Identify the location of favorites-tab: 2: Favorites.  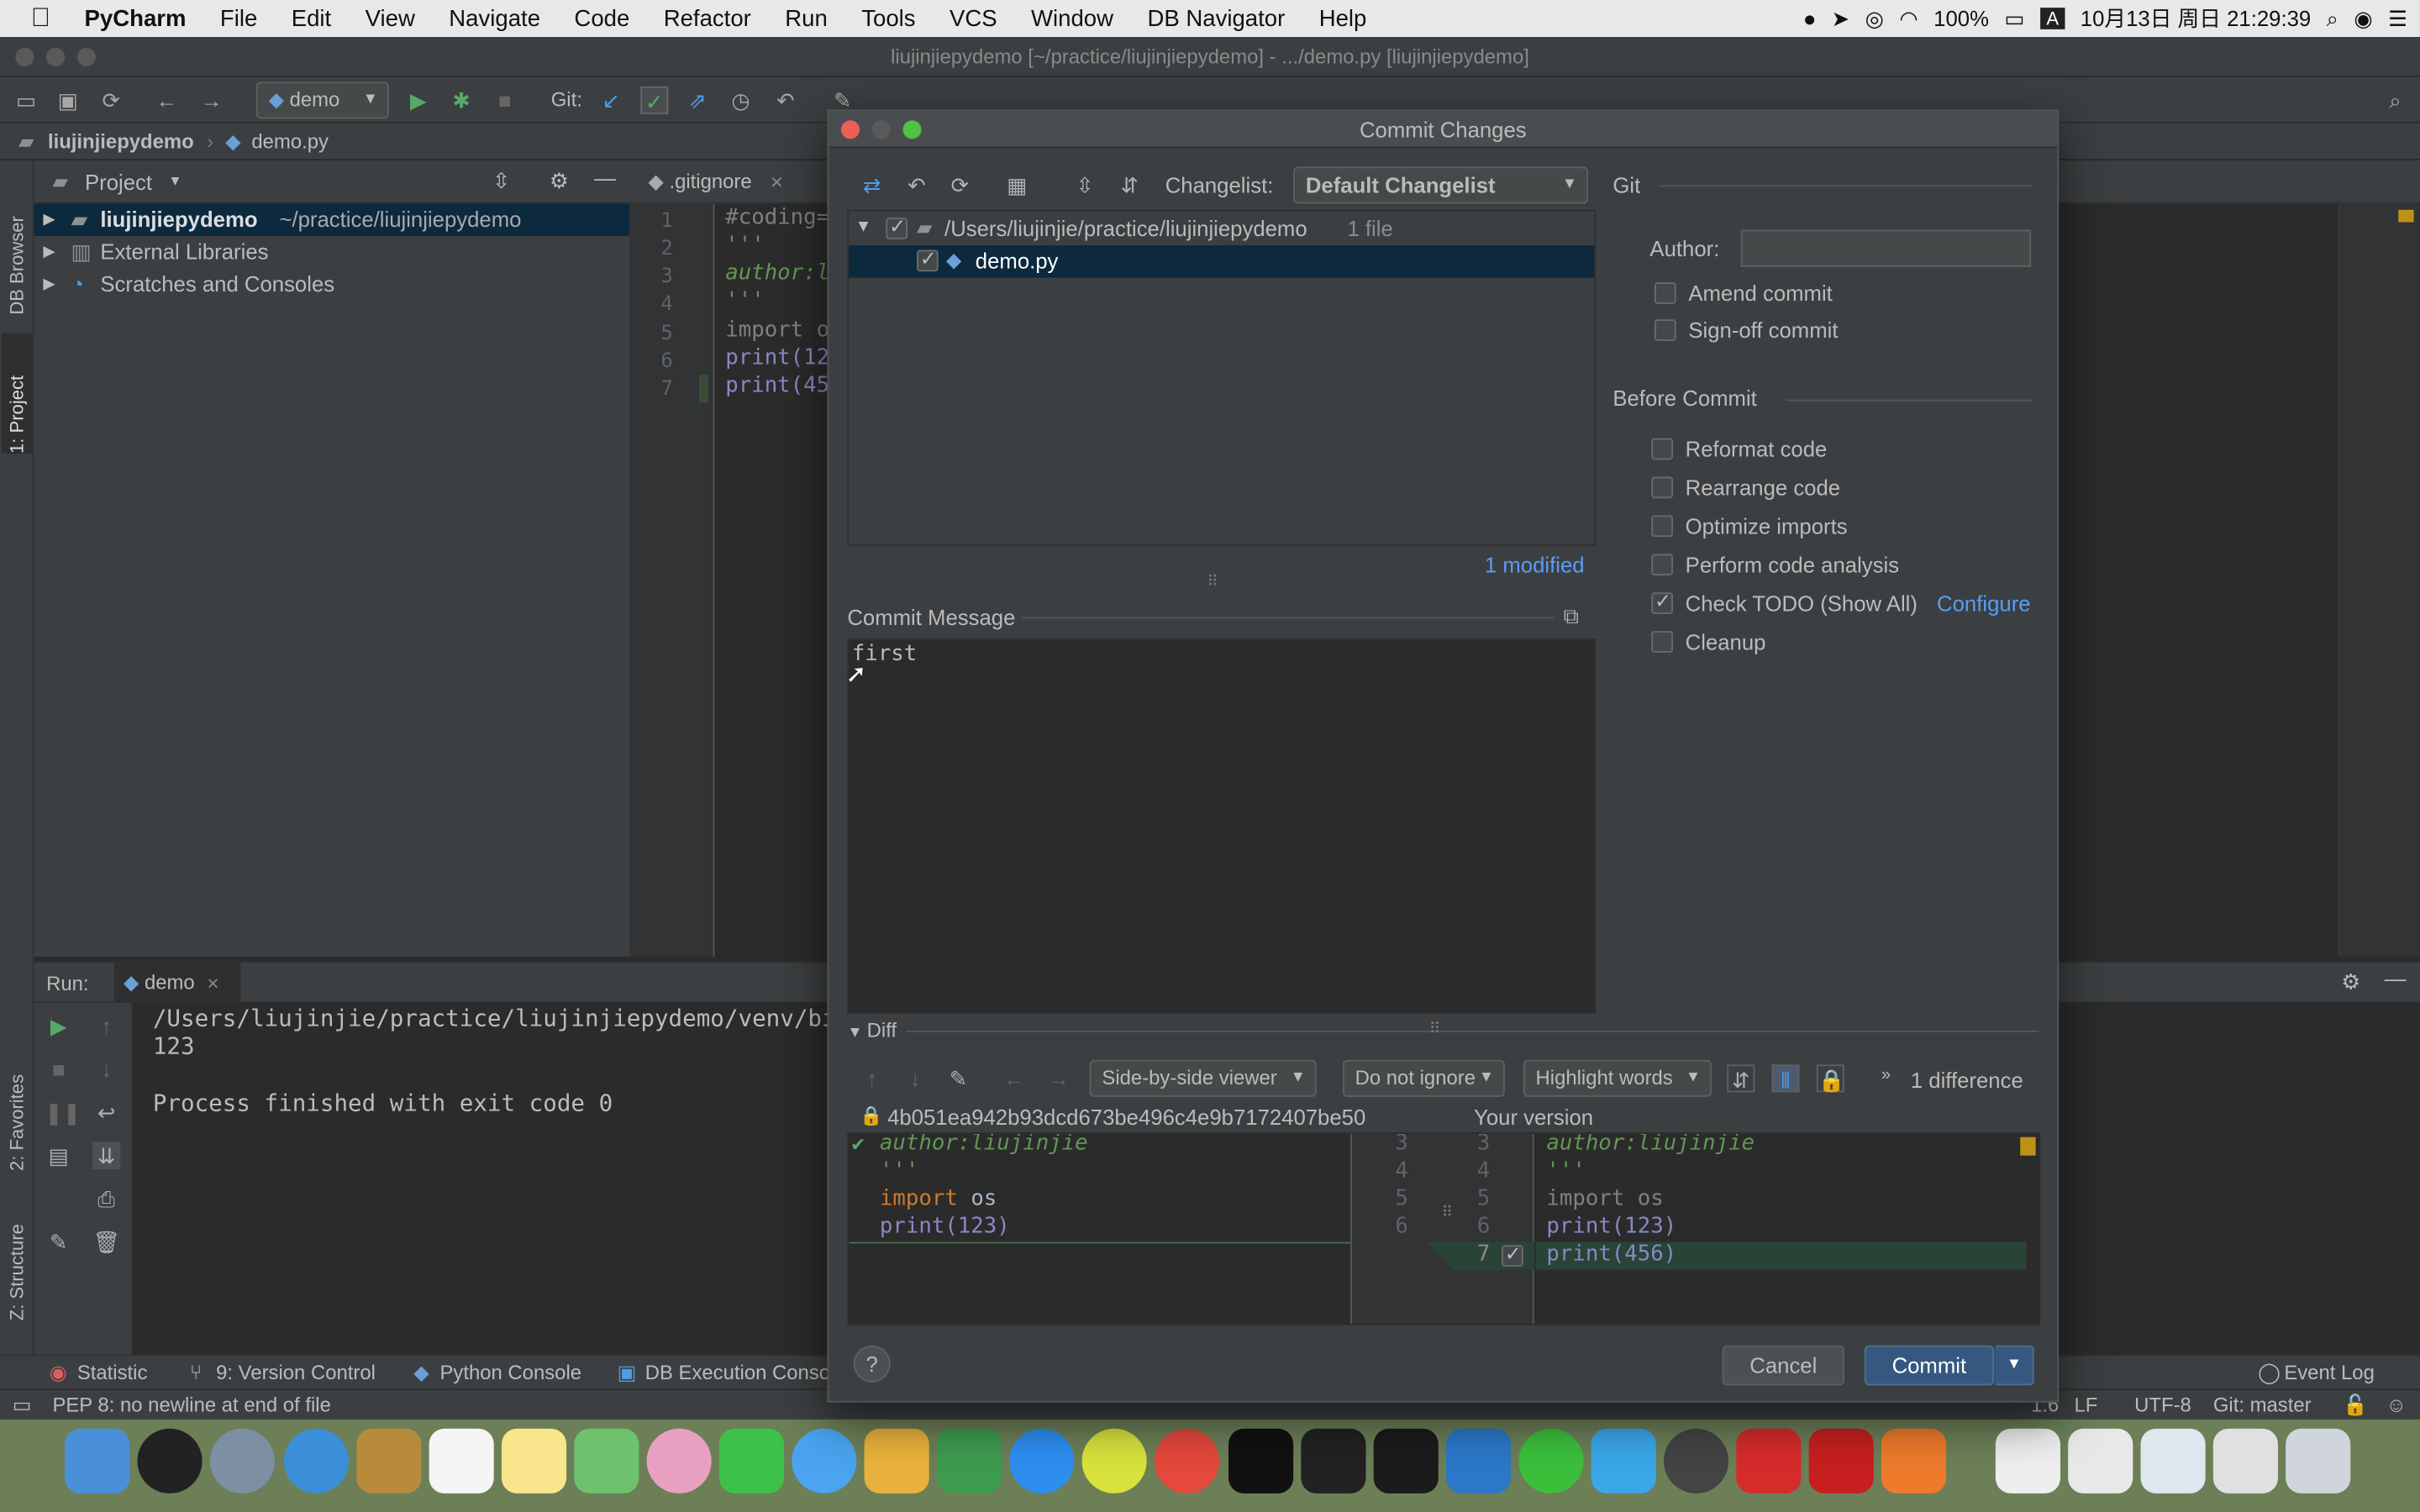
(17, 1101).